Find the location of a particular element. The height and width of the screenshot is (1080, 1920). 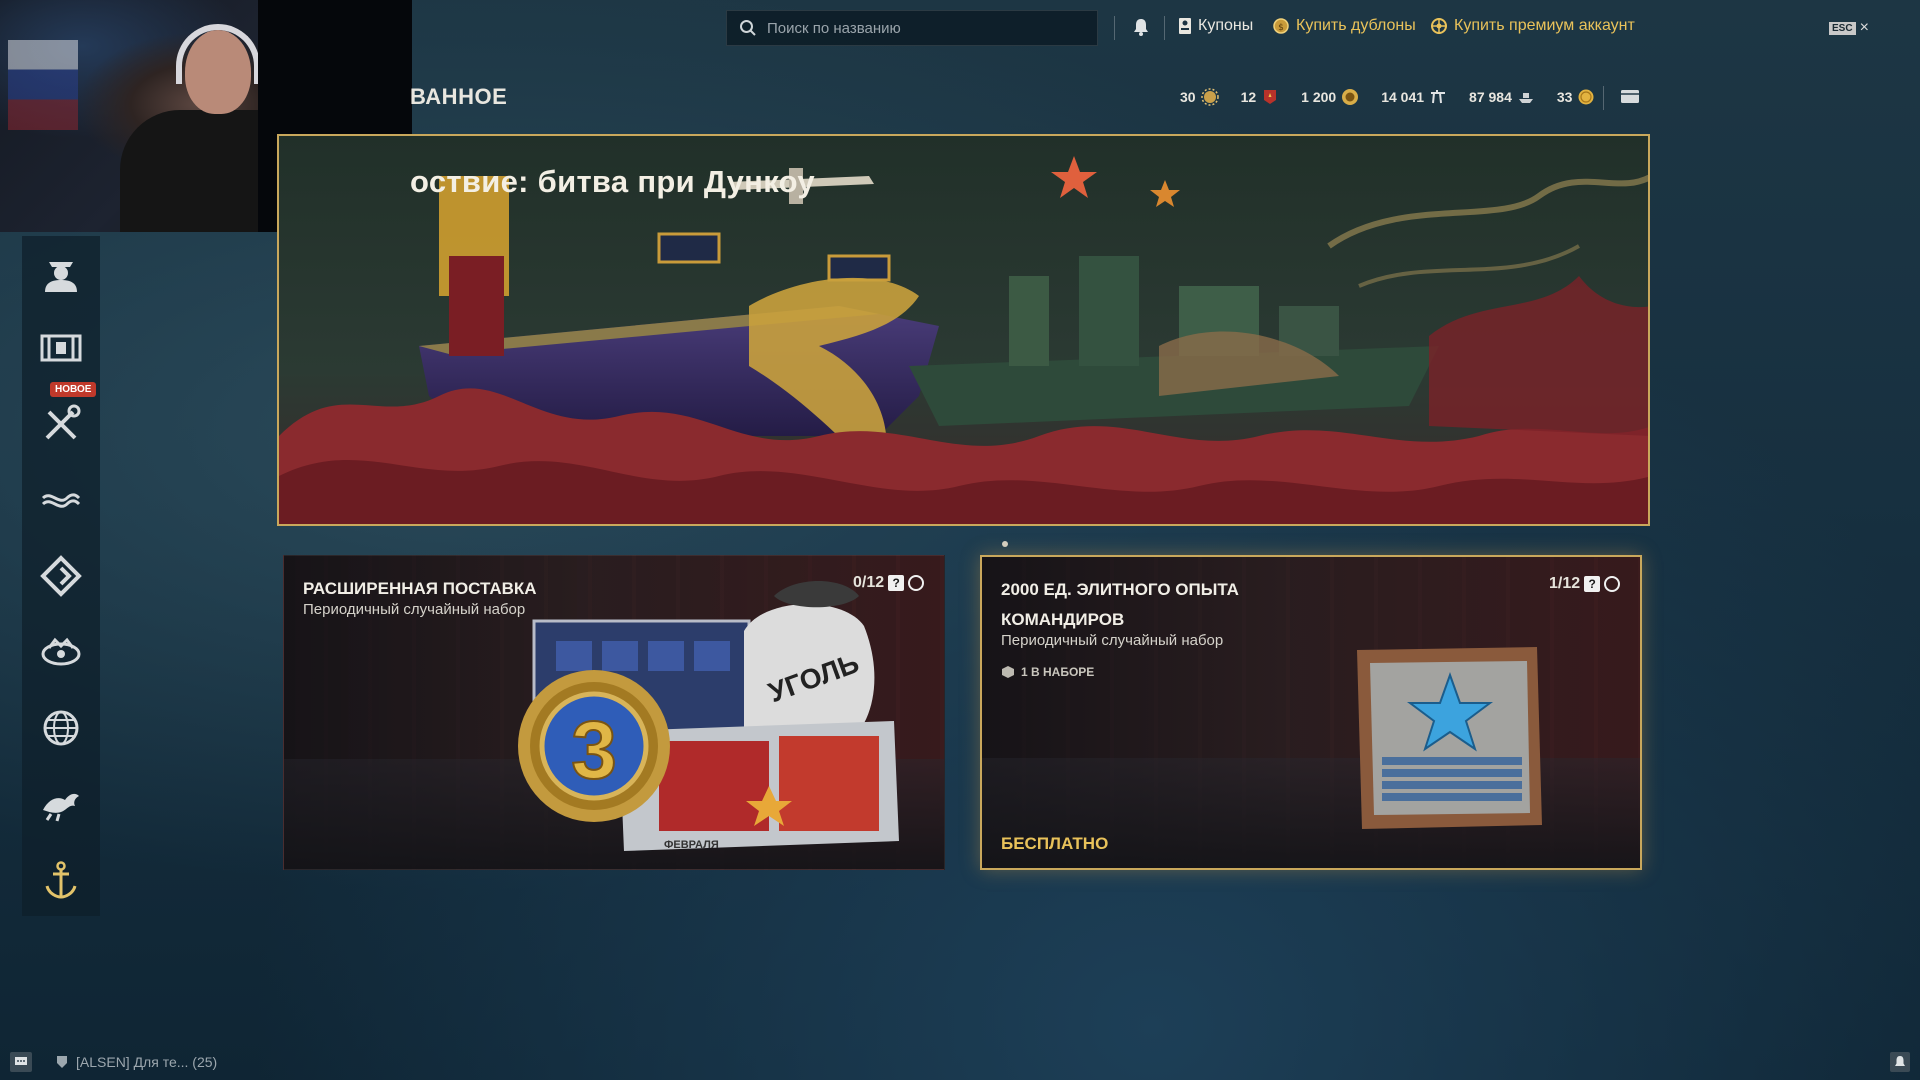

tools-icon is located at coordinates (63, 422).